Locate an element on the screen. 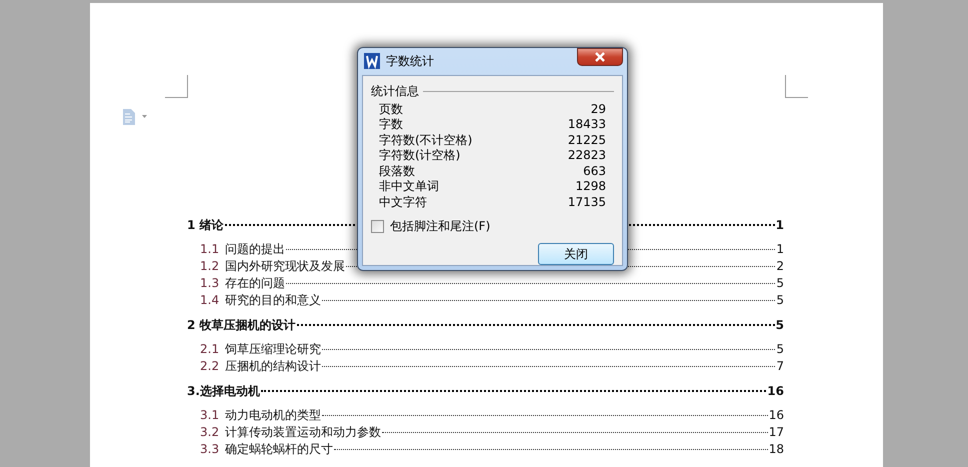 This screenshot has height=467, width=968. stat-value: 663 is located at coordinates (594, 171).